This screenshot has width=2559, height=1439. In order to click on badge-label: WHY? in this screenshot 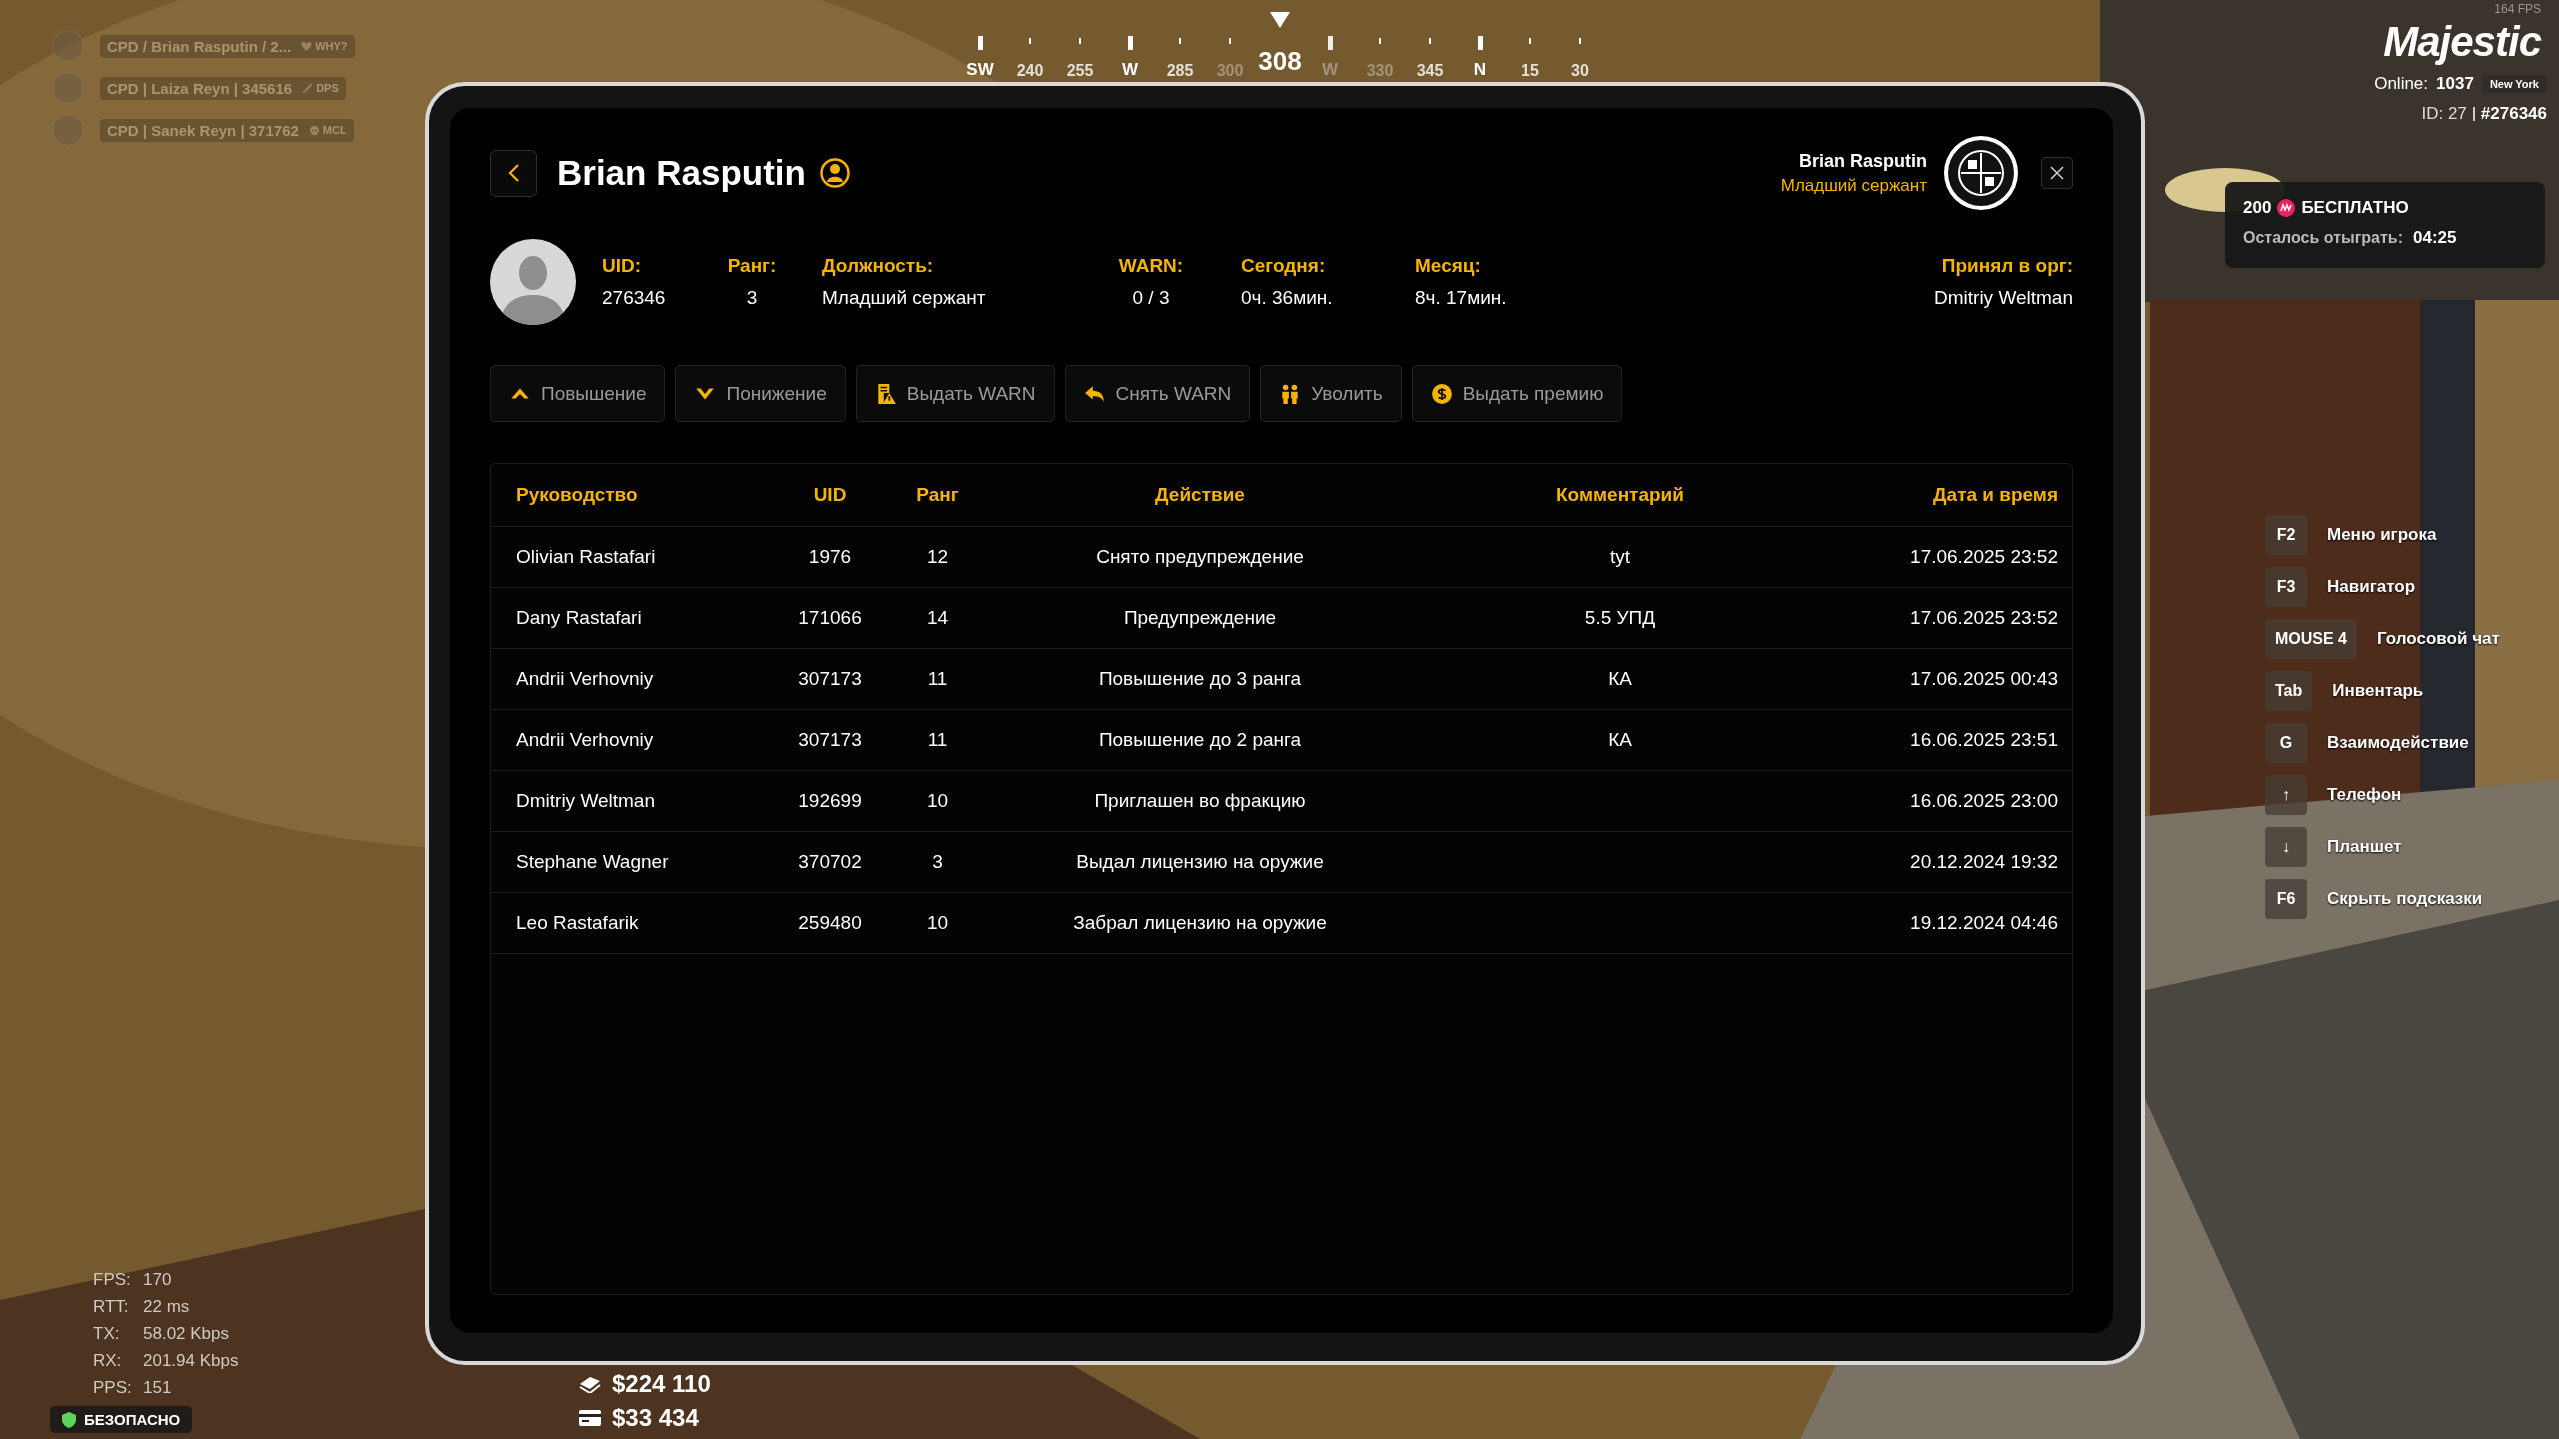, I will do `click(331, 46)`.